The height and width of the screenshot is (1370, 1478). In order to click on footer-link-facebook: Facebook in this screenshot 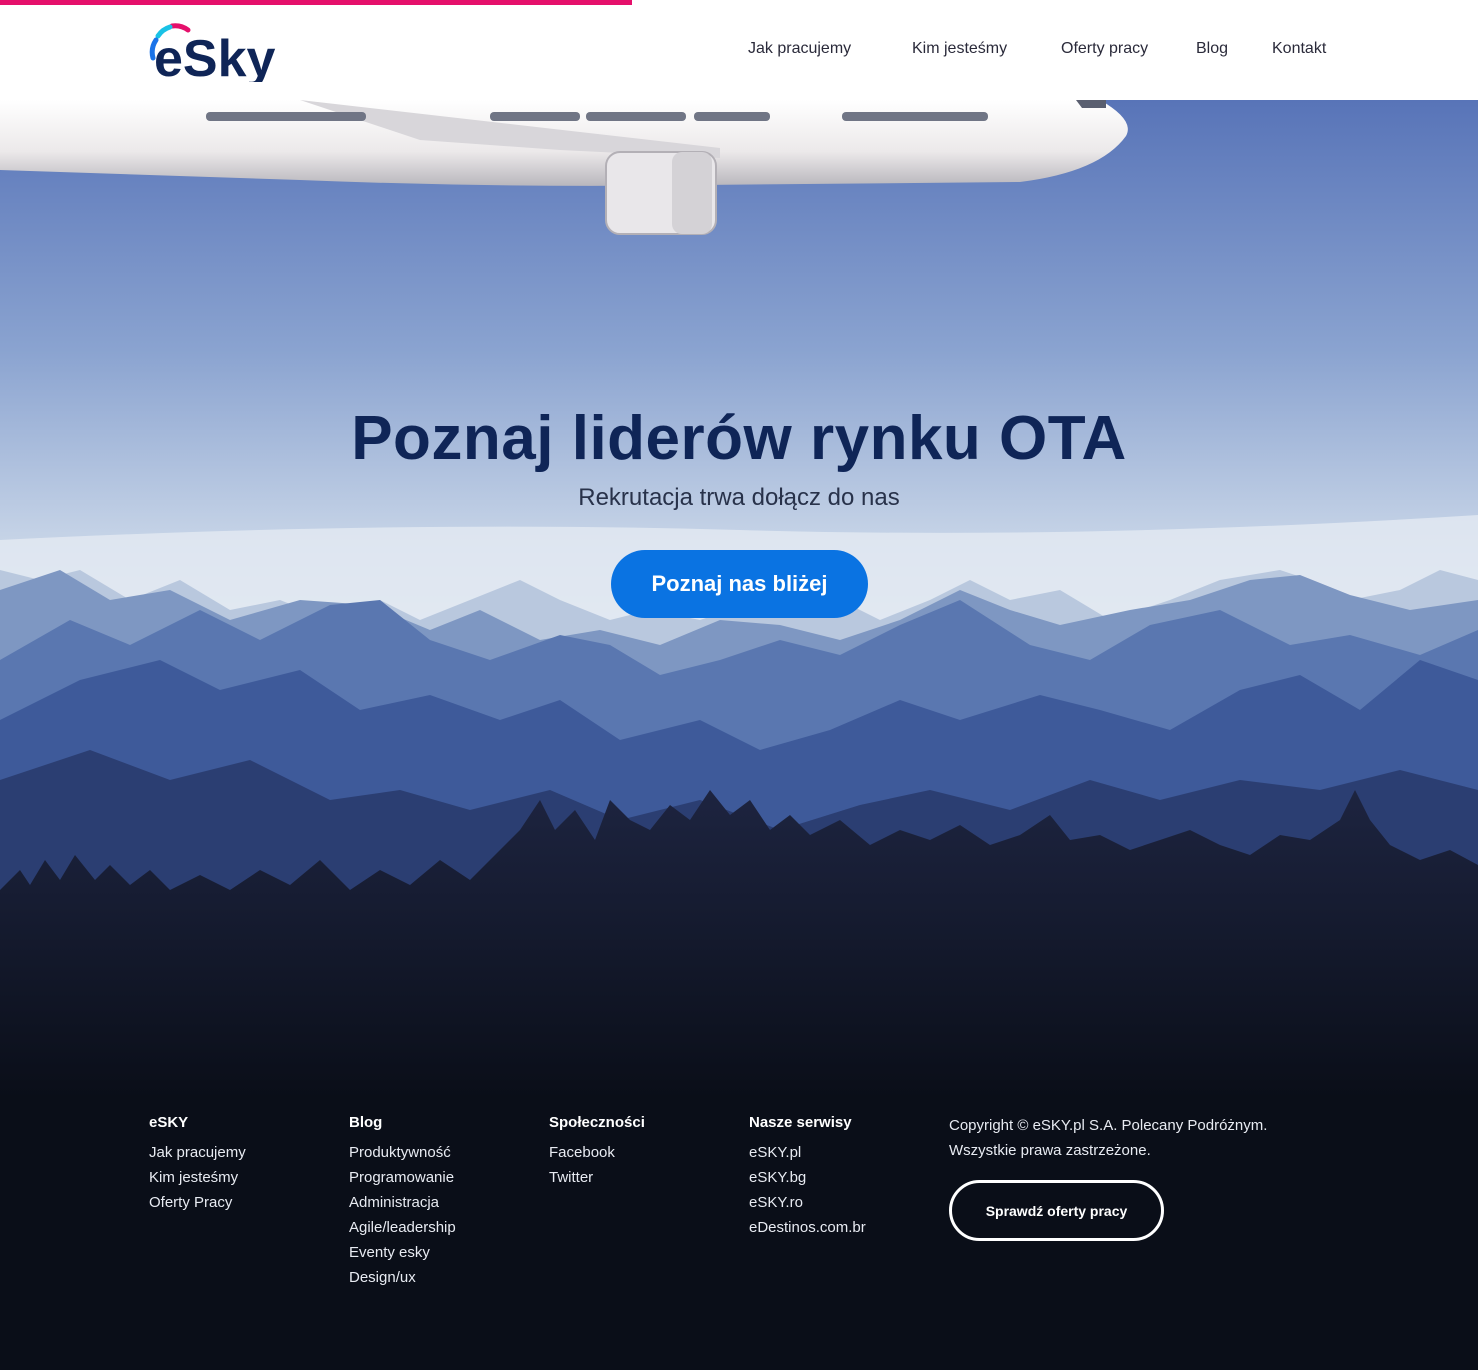, I will do `click(597, 1156)`.